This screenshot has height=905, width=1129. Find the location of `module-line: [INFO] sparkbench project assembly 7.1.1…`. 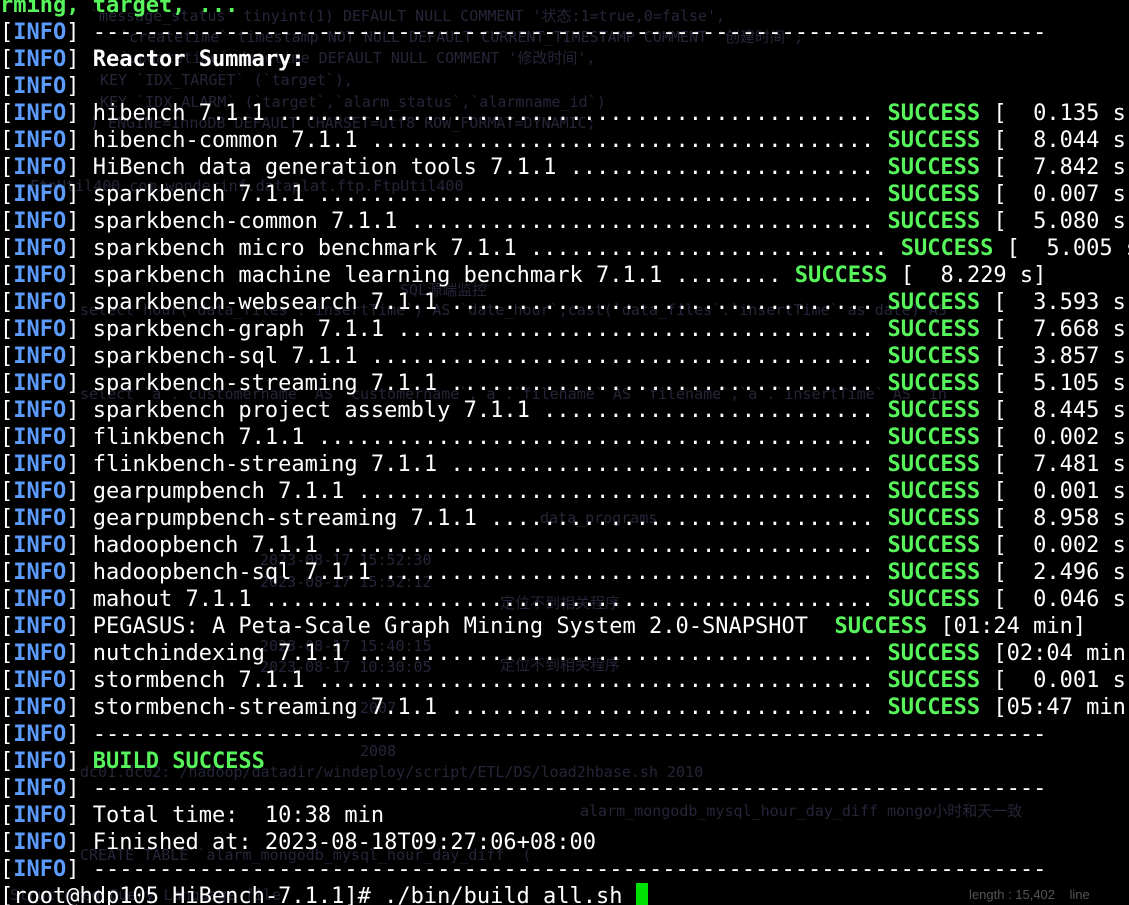

module-line: [INFO] sparkbench project assembly 7.1.1… is located at coordinates (564, 410).